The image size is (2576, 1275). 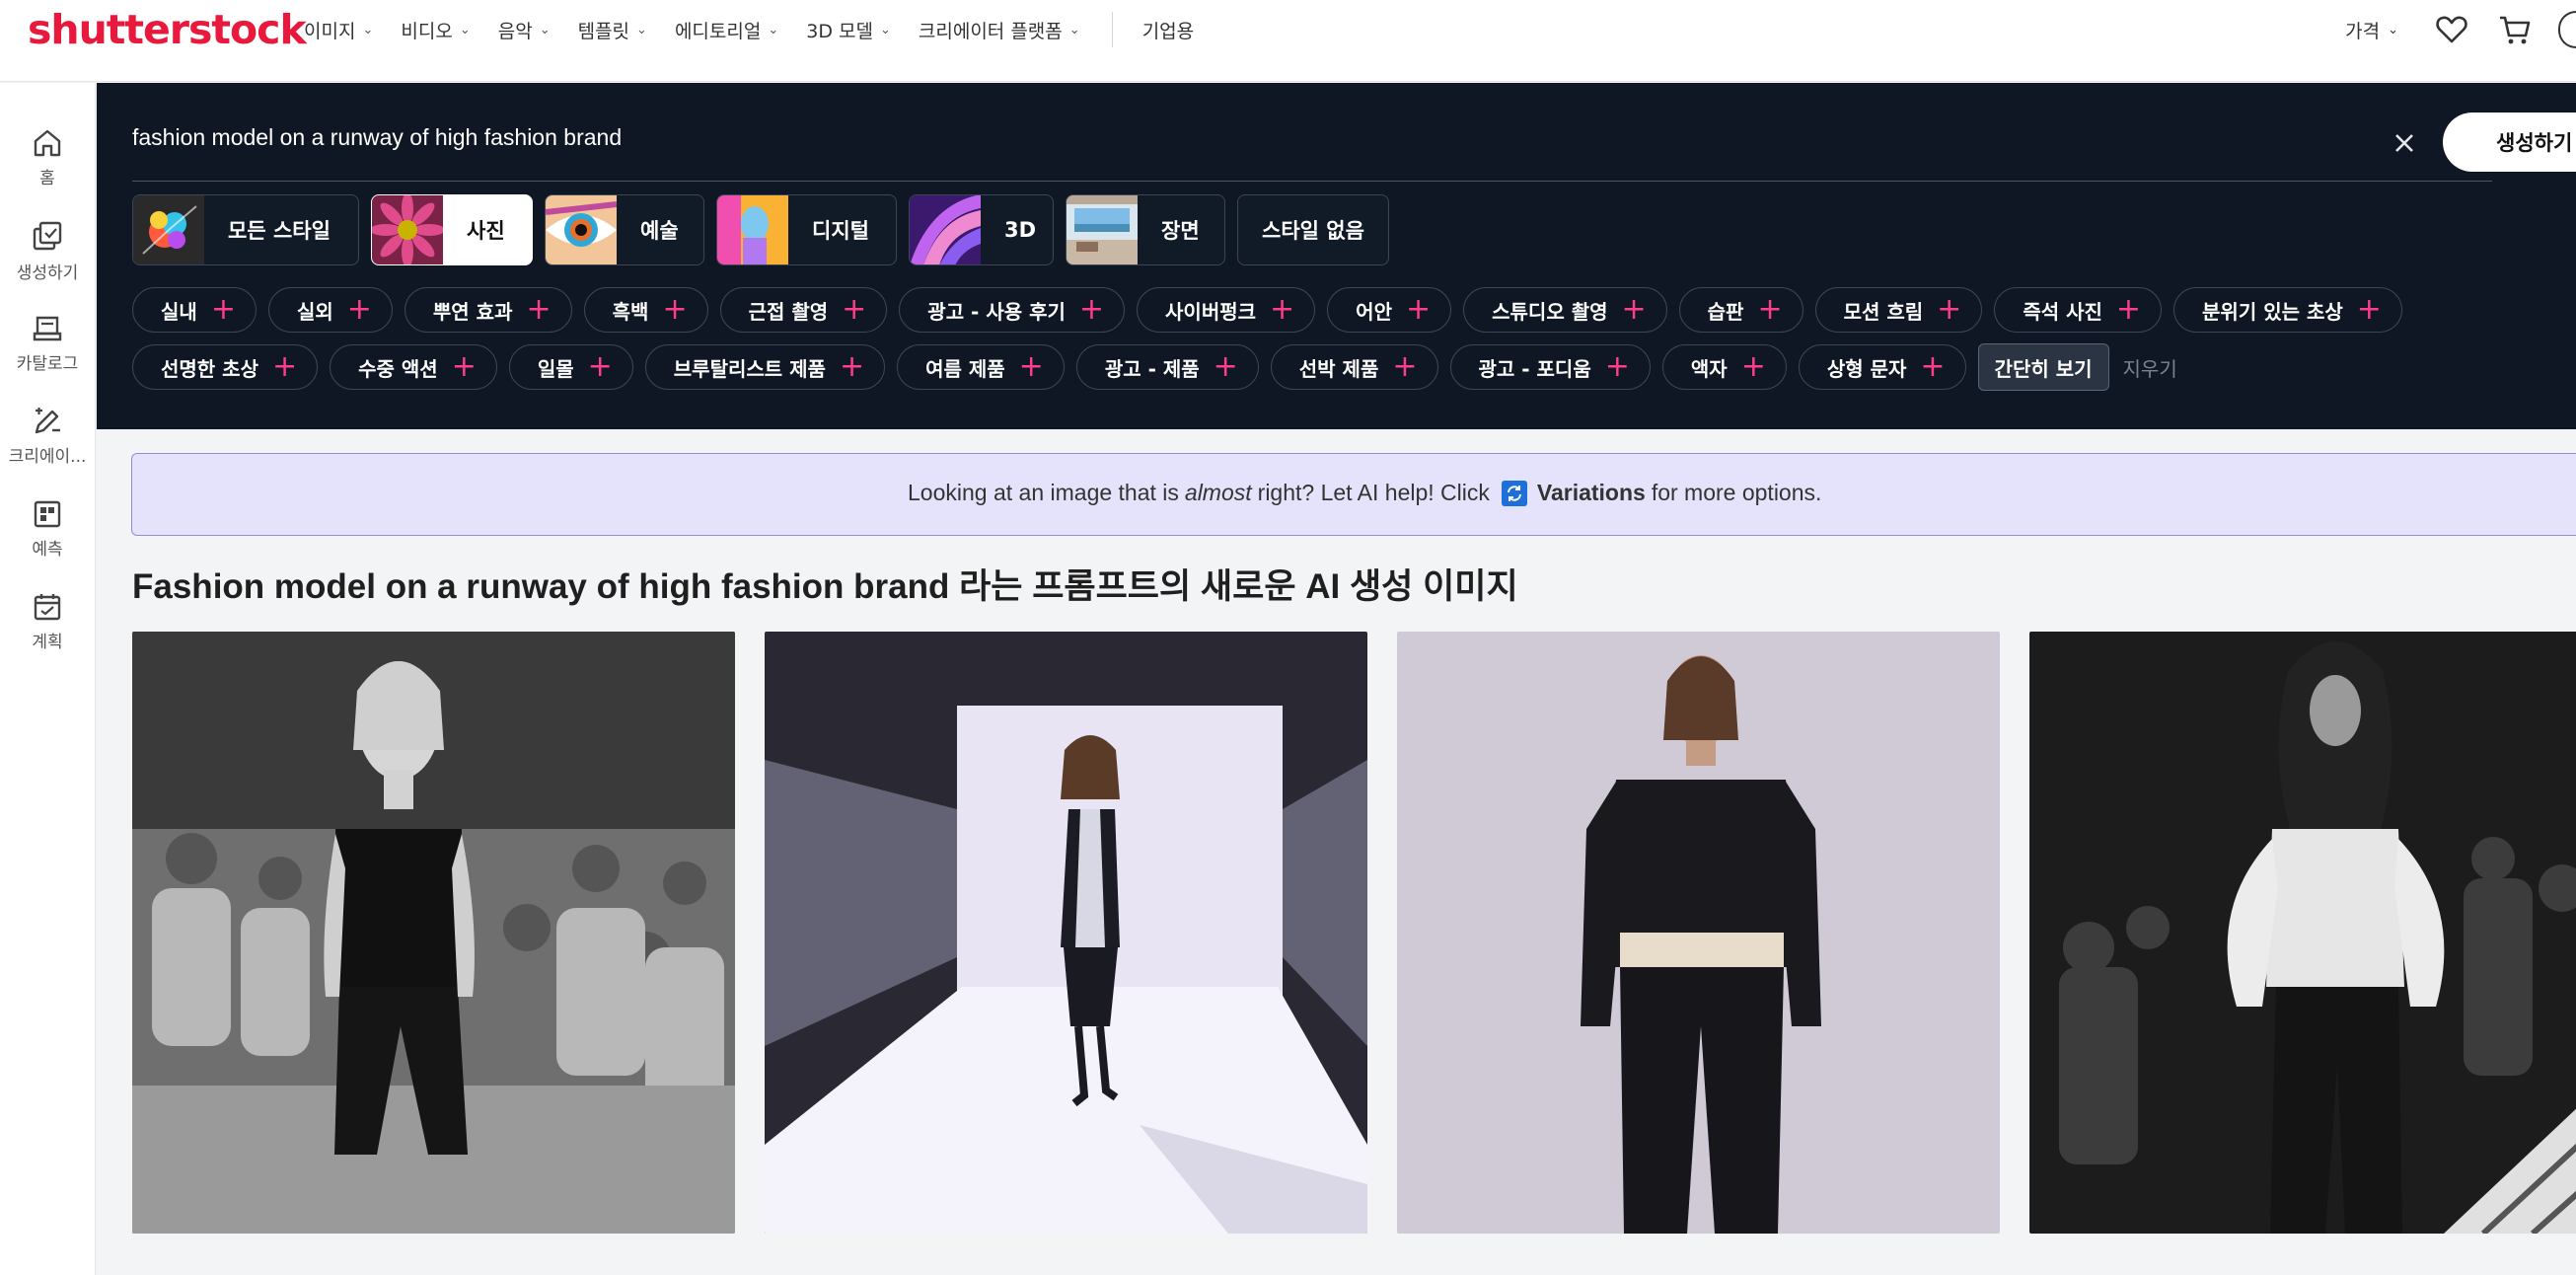 I want to click on modifier-tag: 광고 - 포디움 +, so click(x=1550, y=367).